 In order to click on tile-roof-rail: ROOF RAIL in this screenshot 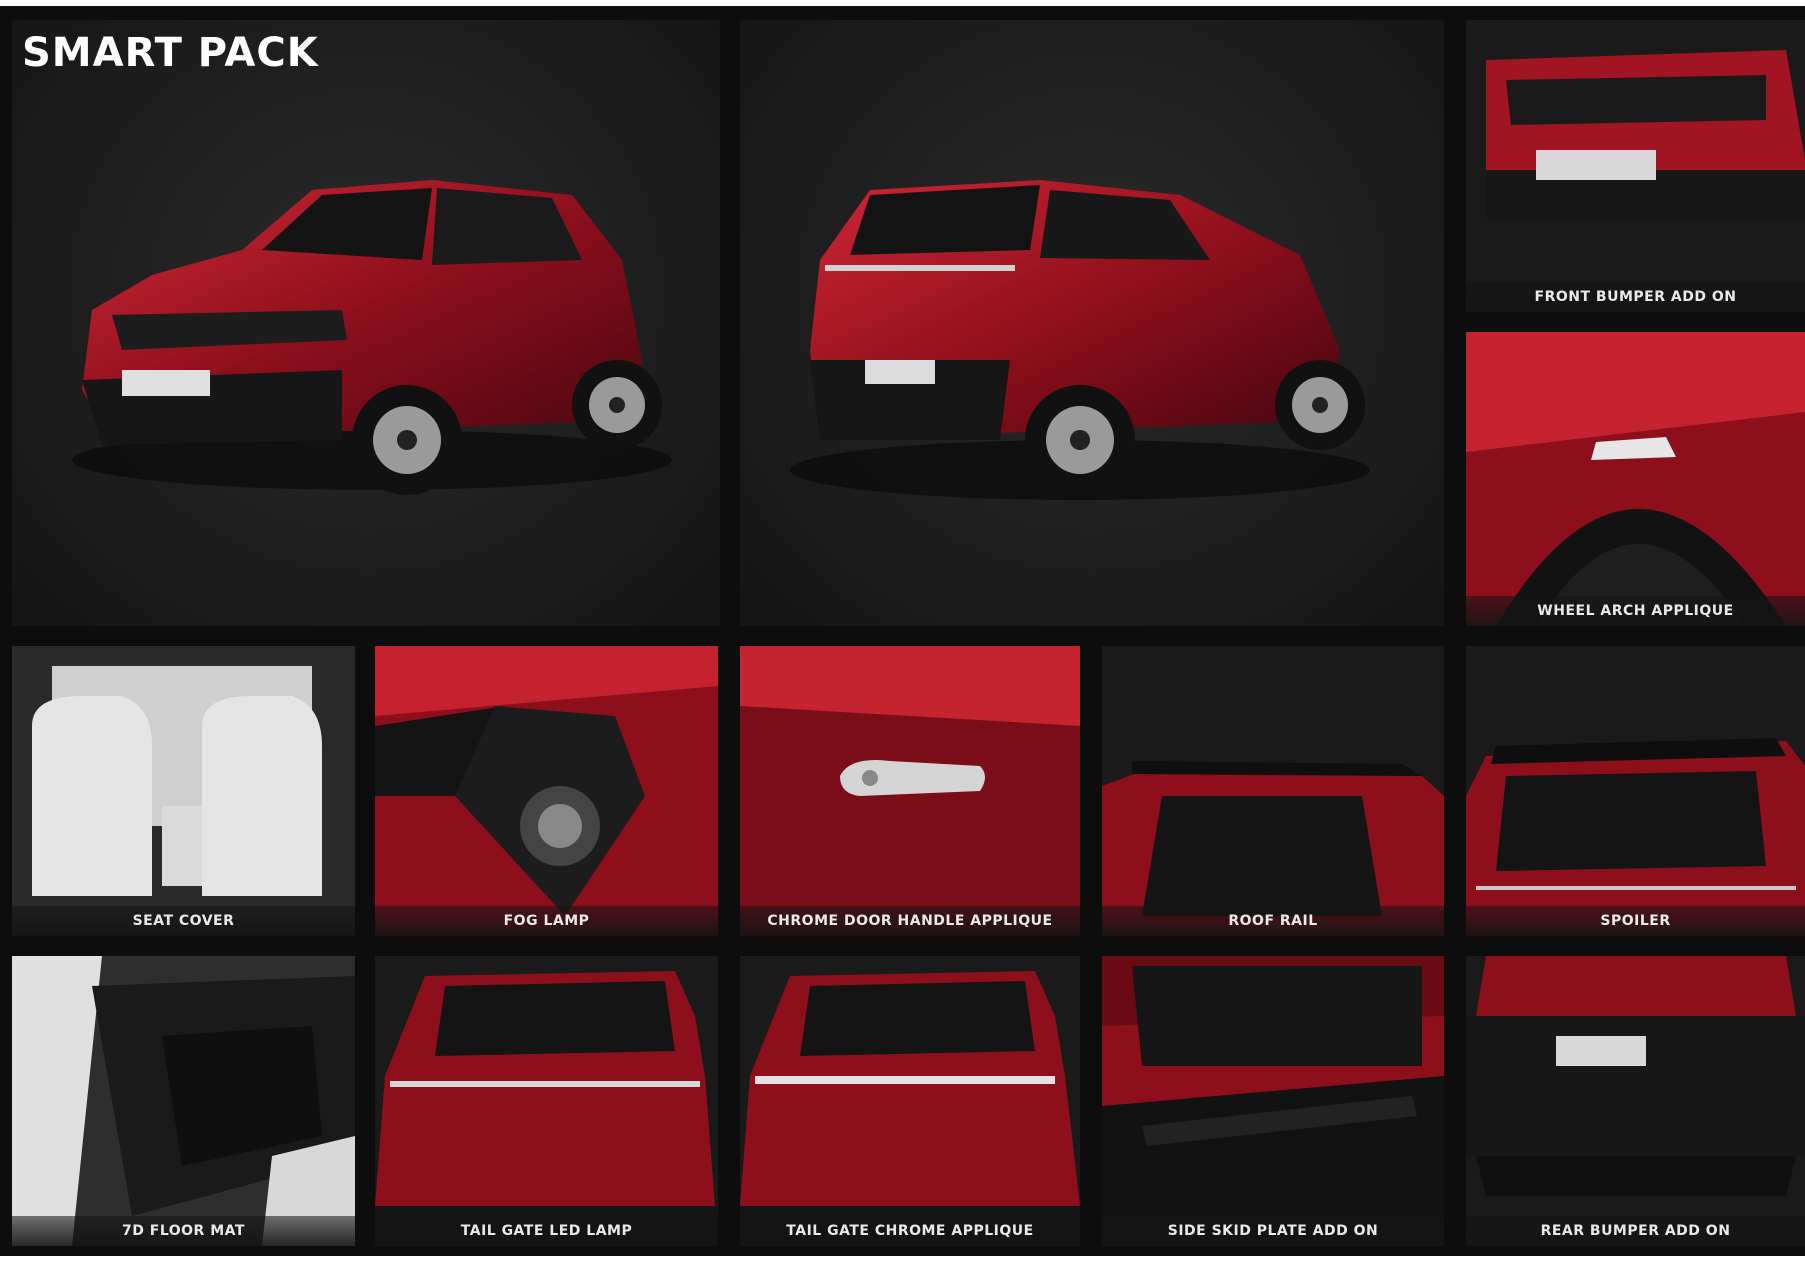, I will do `click(1273, 791)`.